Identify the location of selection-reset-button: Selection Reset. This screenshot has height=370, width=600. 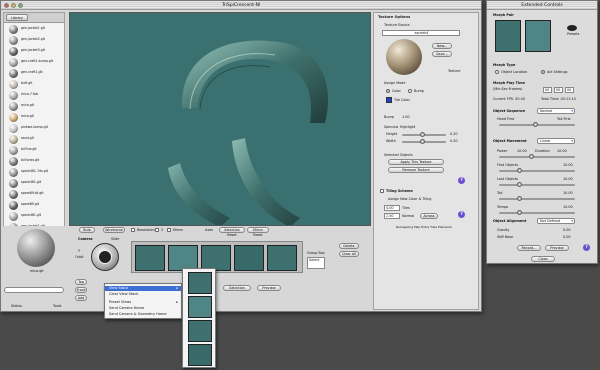
(232, 232).